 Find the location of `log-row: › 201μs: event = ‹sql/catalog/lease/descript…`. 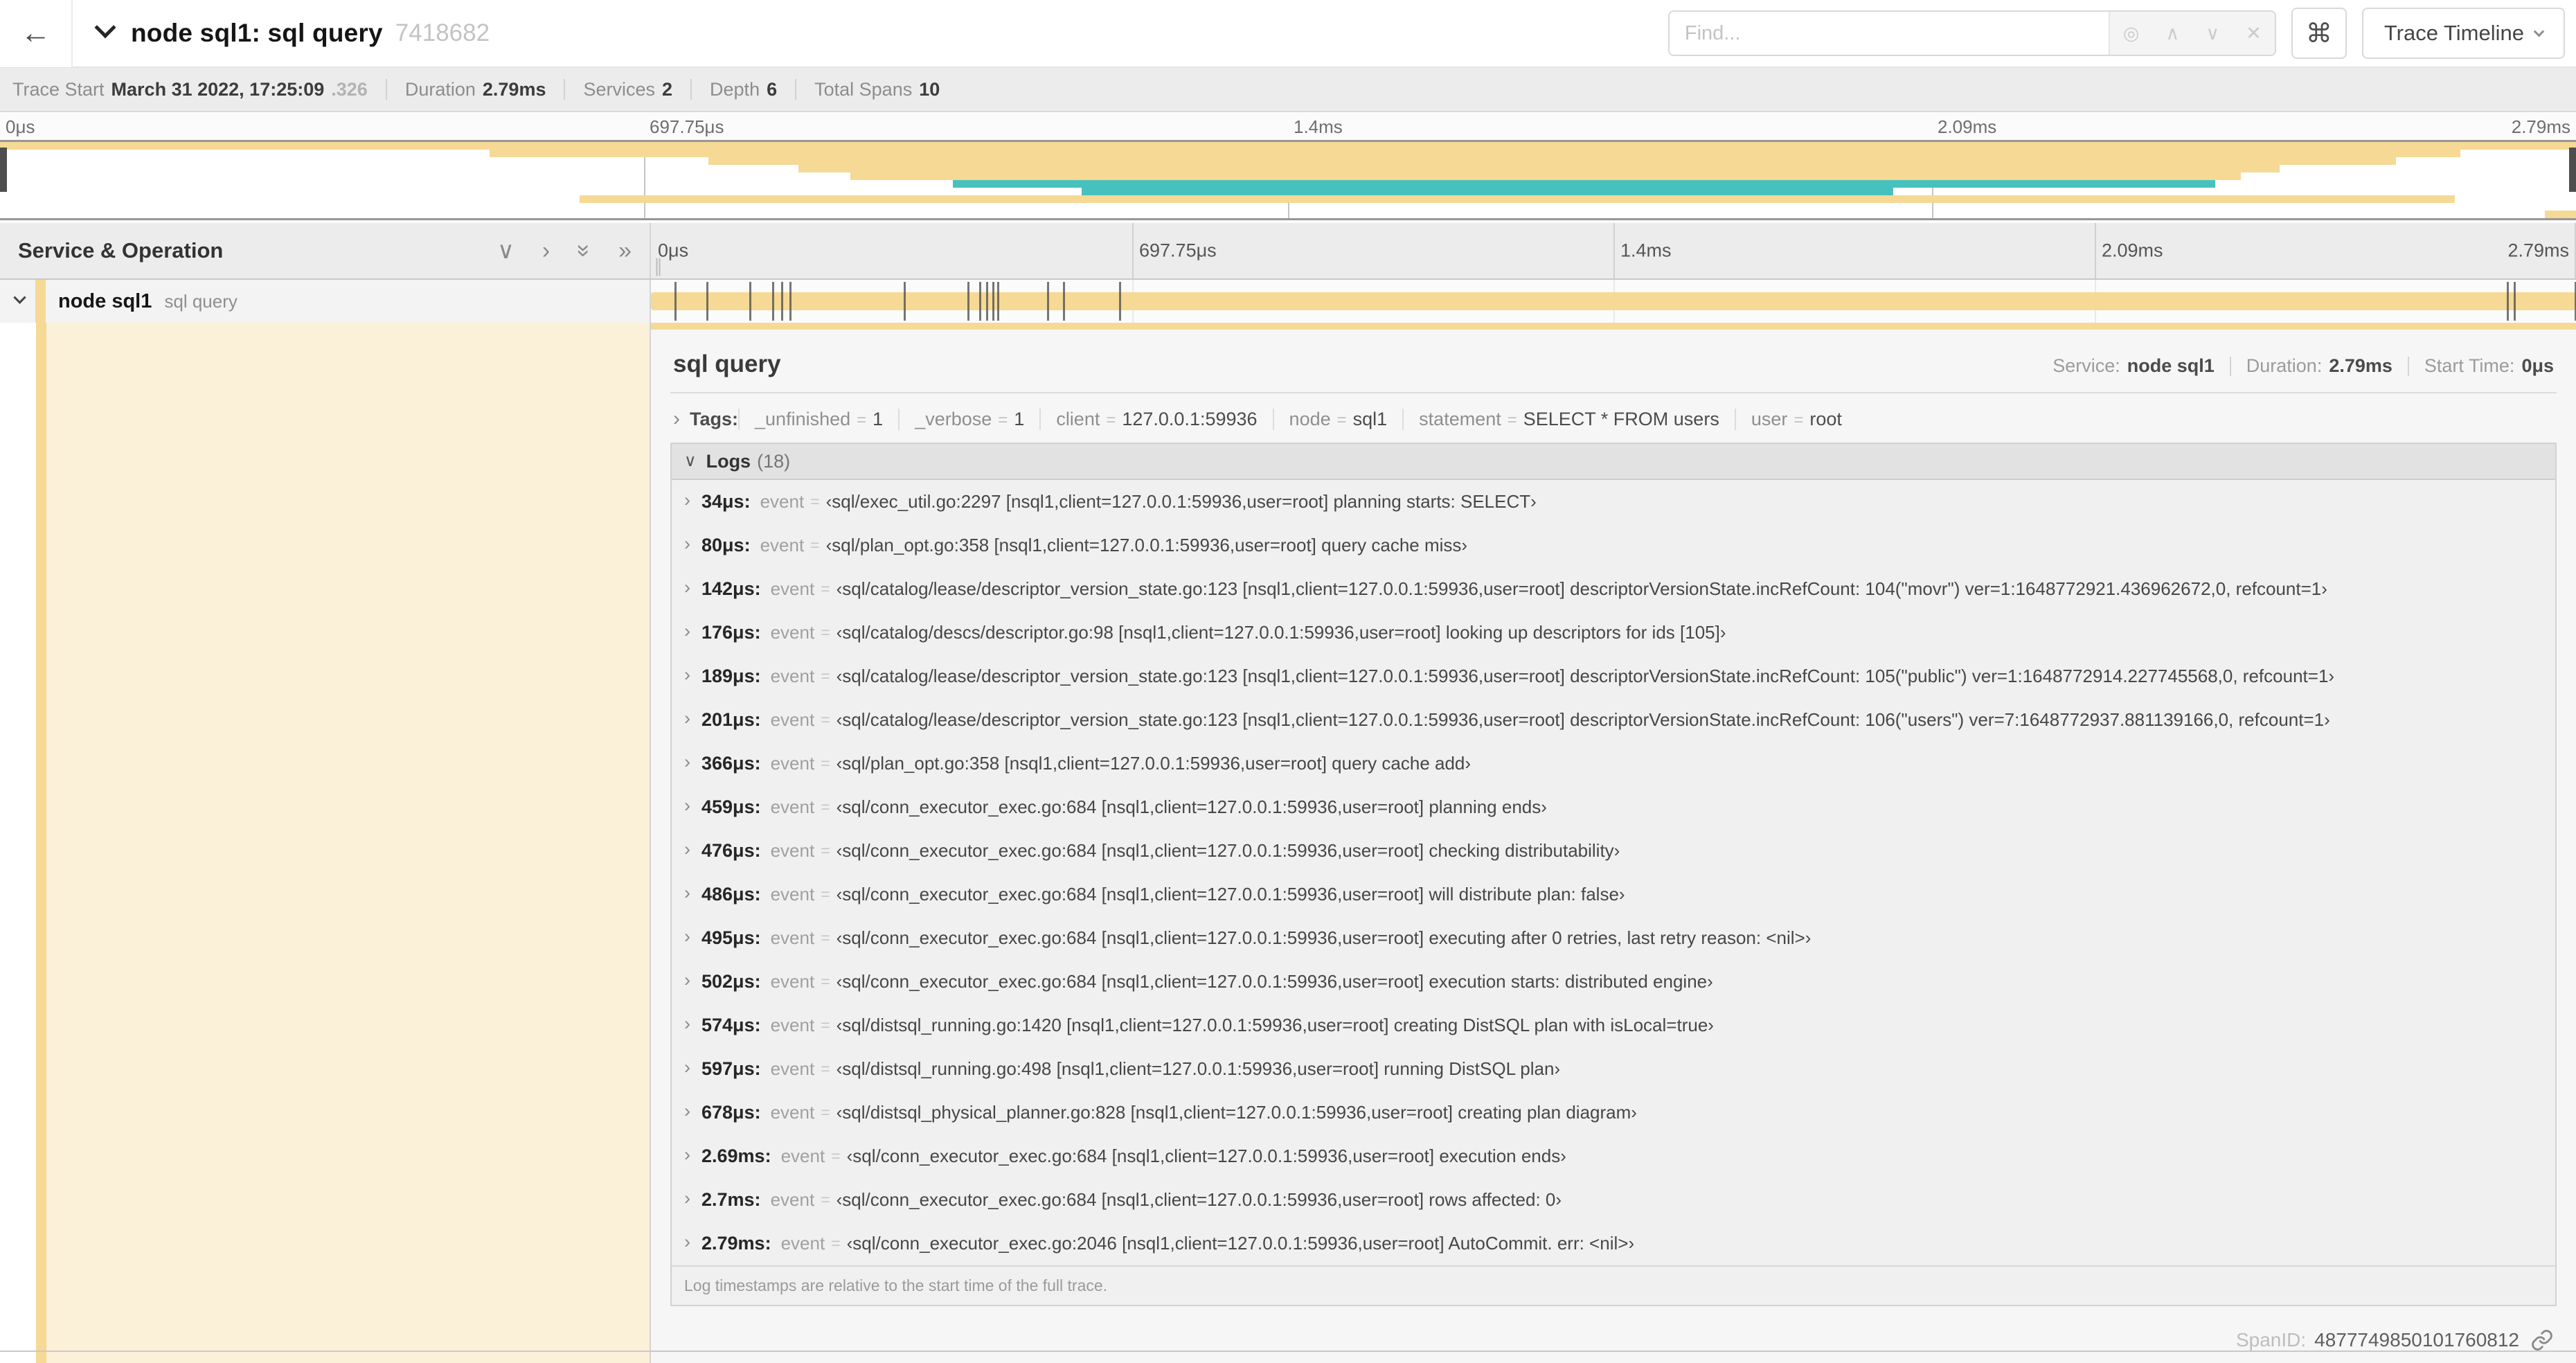

log-row: › 201μs: event = ‹sql/catalog/lease/descript… is located at coordinates (1613, 720).